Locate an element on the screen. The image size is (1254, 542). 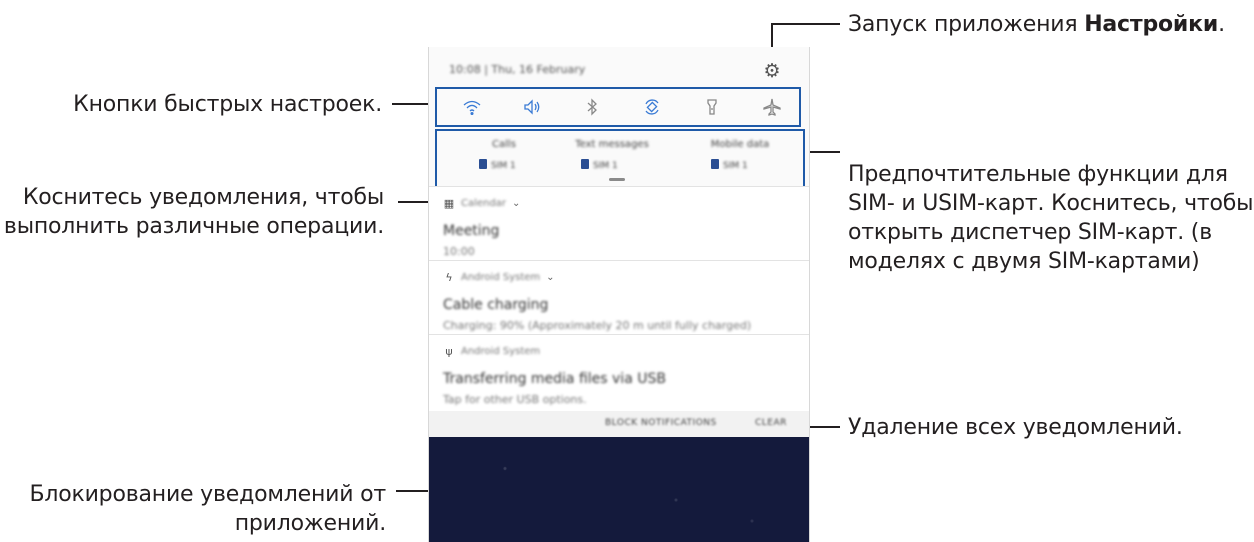
clear-button: CLEAR is located at coordinates (771, 423).